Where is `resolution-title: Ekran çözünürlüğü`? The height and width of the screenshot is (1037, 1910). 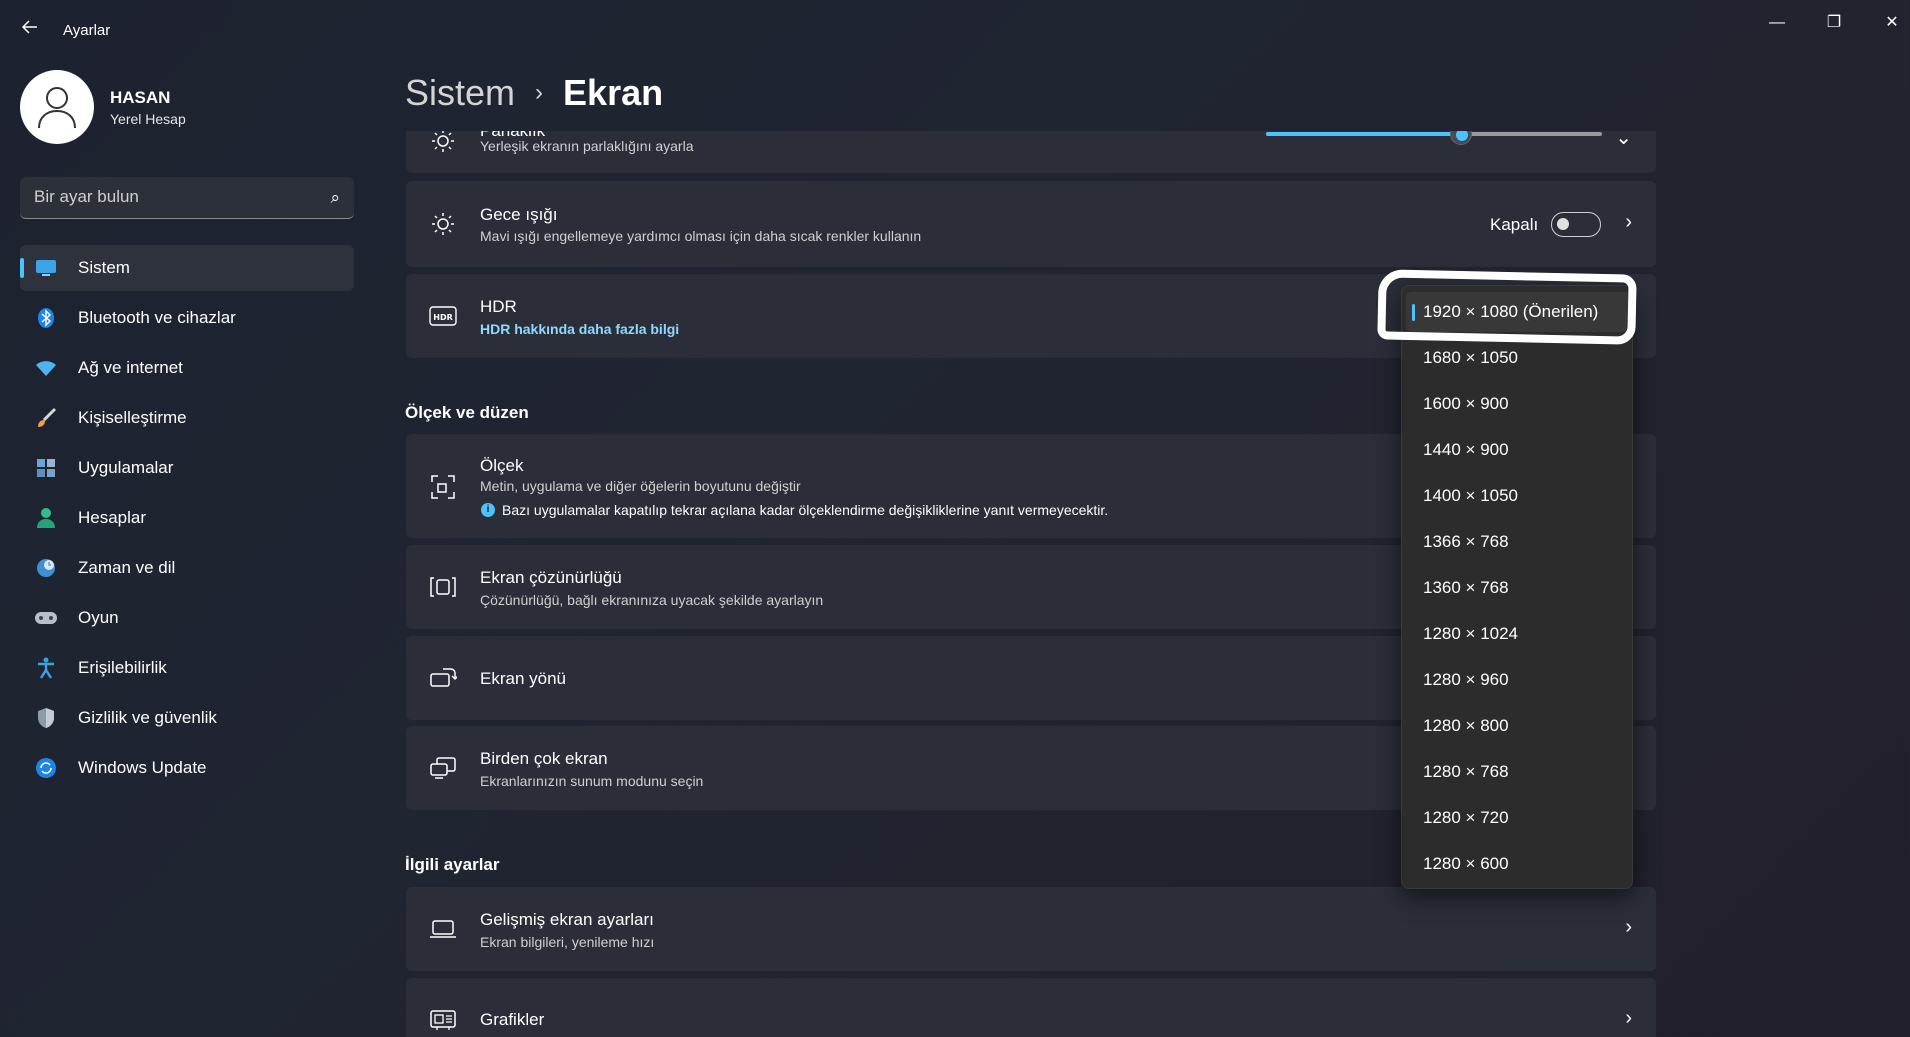
resolution-title: Ekran çözünürlüğü is located at coordinates (551, 577).